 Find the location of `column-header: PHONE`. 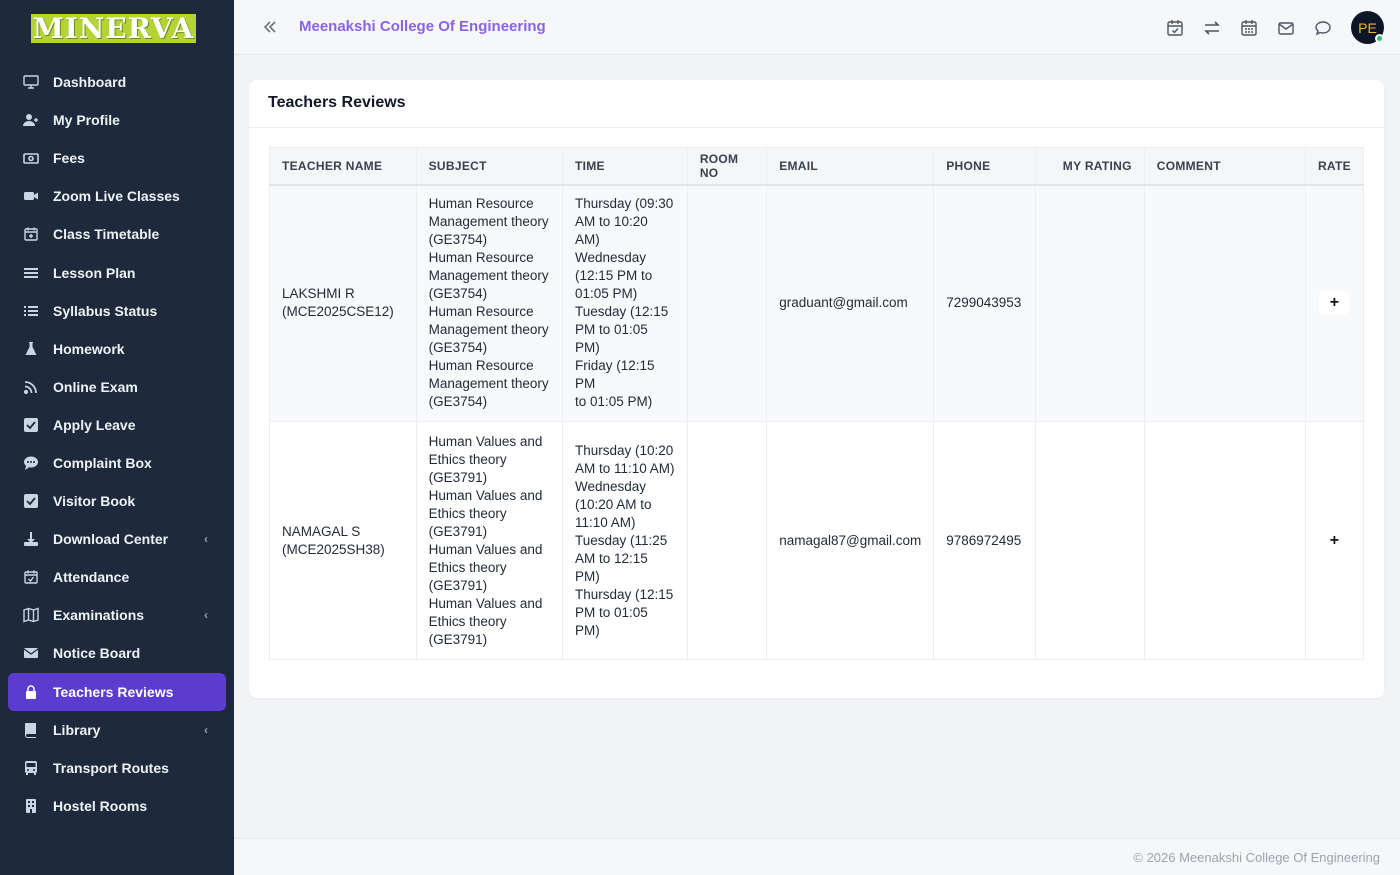

column-header: PHONE is located at coordinates (985, 166).